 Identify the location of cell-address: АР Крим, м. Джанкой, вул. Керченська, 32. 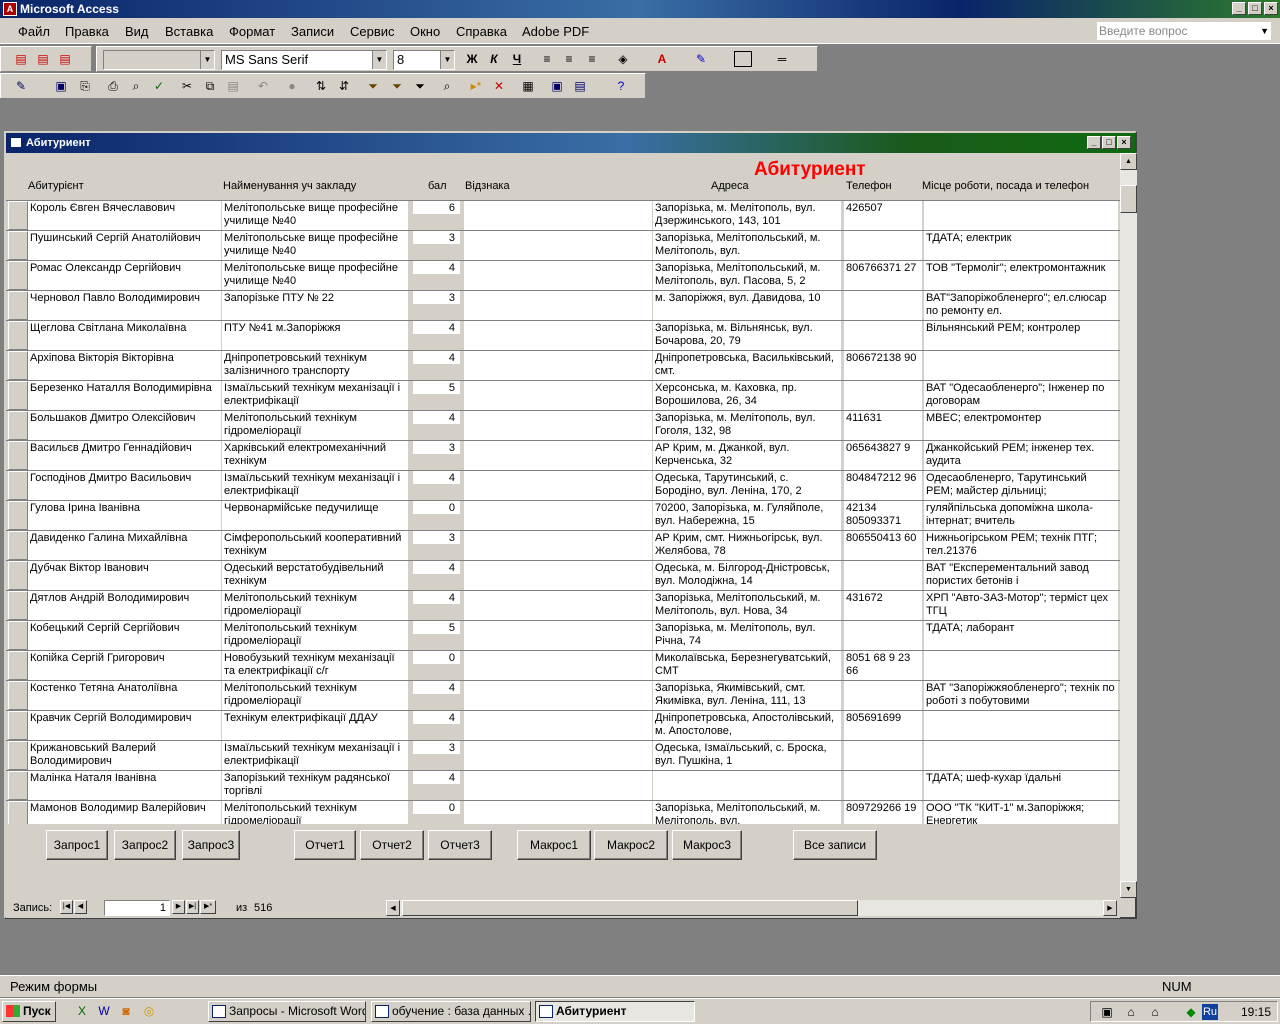
(747, 455).